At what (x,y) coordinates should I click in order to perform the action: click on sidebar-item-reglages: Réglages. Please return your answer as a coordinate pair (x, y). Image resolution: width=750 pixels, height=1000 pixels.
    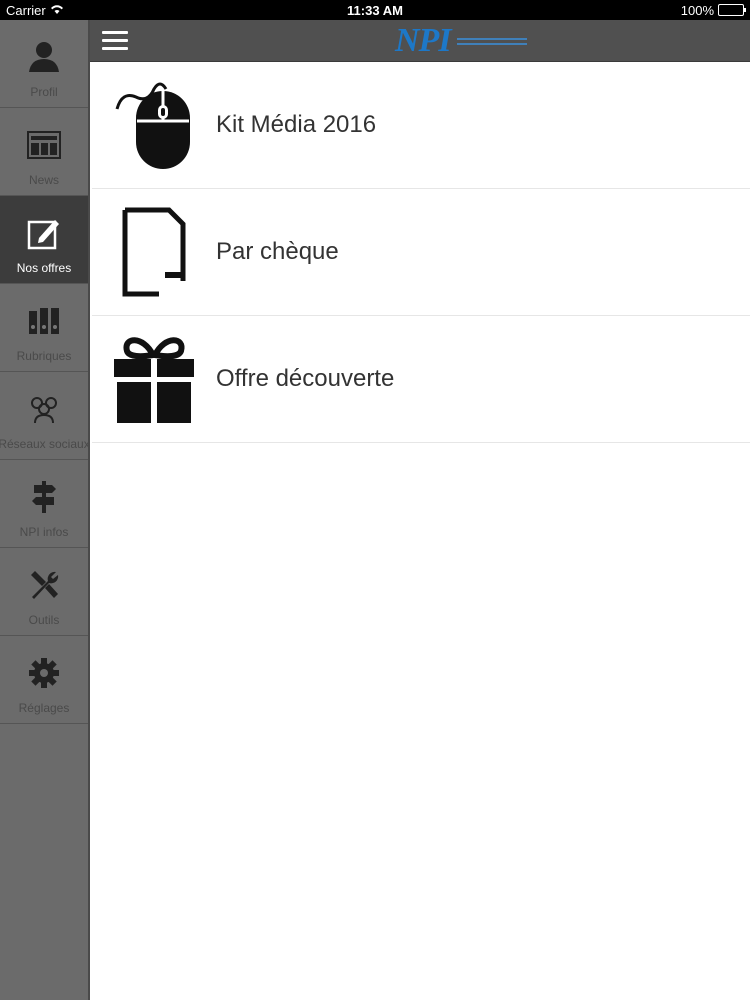
    Looking at the image, I should click on (44, 680).